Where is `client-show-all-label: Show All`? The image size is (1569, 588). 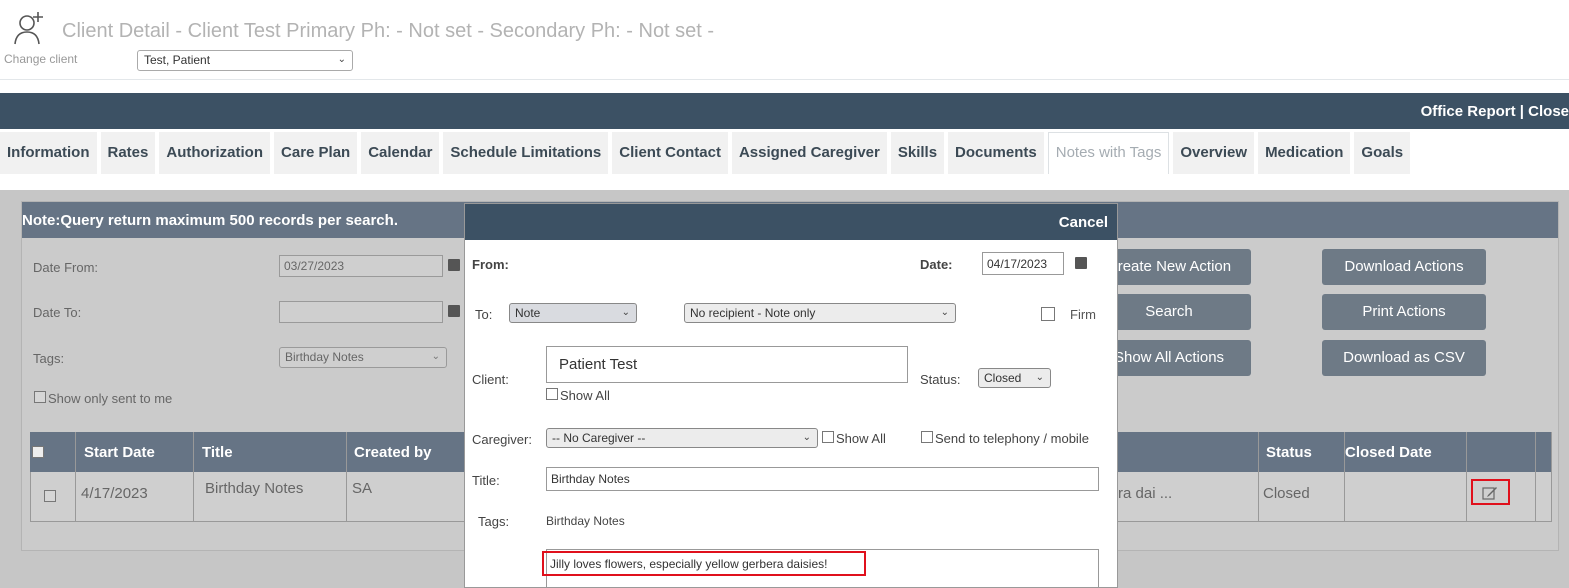
client-show-all-label: Show All is located at coordinates (585, 395).